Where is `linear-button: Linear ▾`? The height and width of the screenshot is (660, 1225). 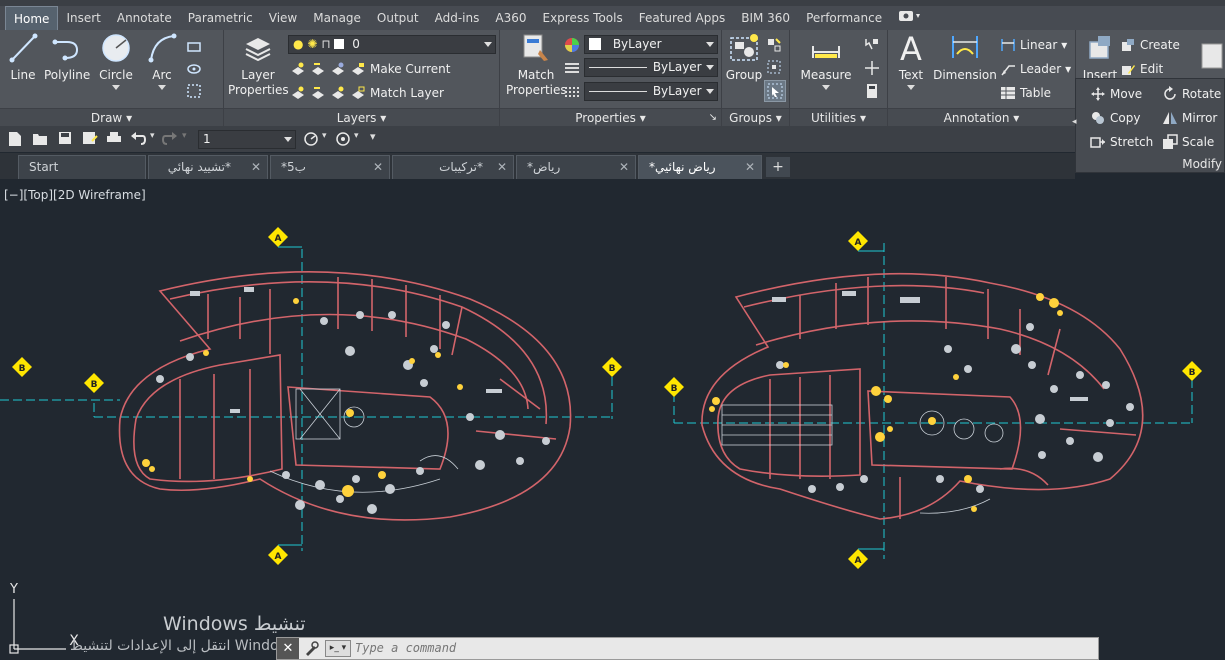 linear-button: Linear ▾ is located at coordinates (1033, 45).